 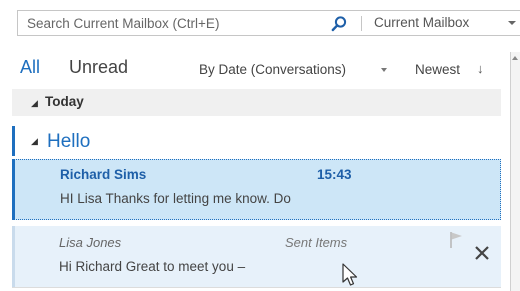 I want to click on chevron-down-icon, so click(x=512, y=23).